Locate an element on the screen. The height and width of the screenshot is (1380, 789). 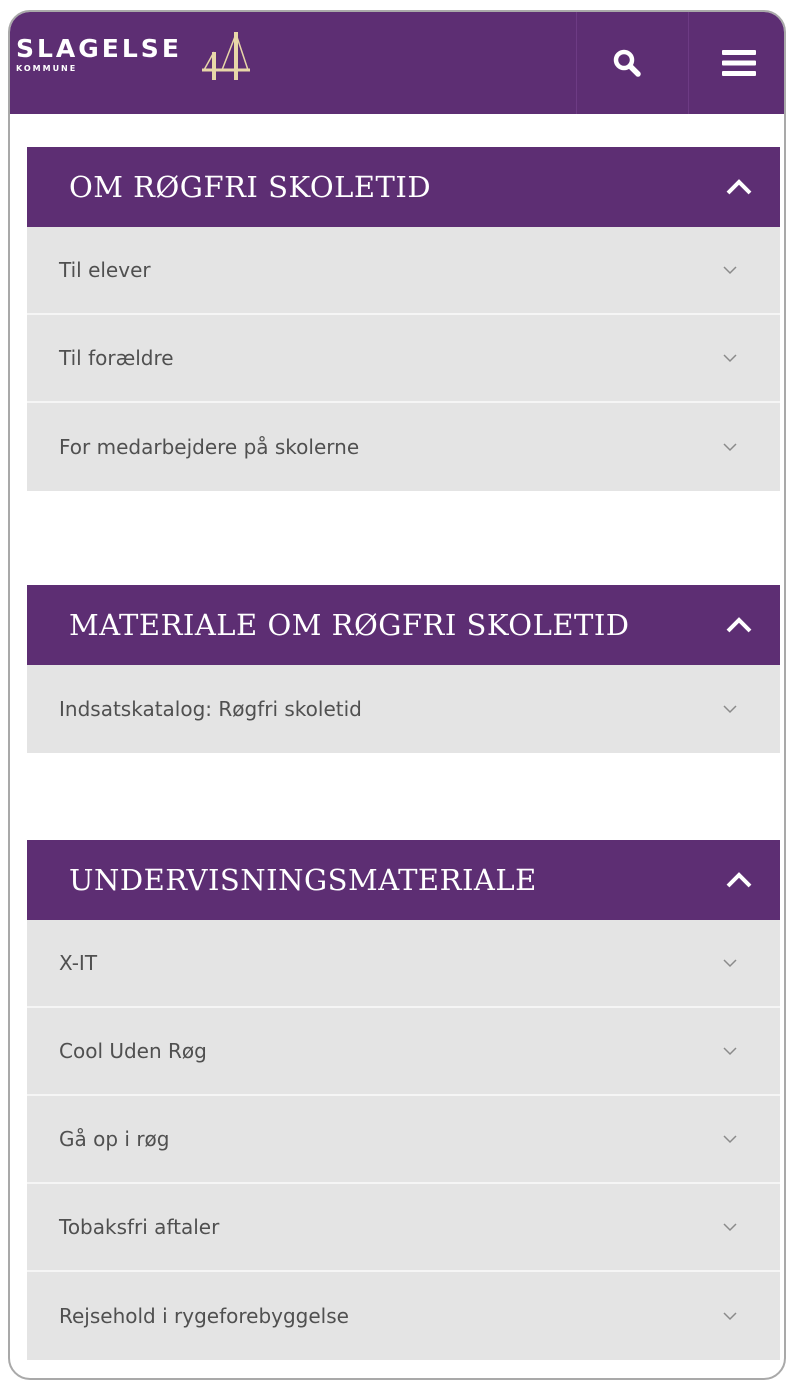
list-item: For medarbejdere på skolerne is located at coordinates (403, 447).